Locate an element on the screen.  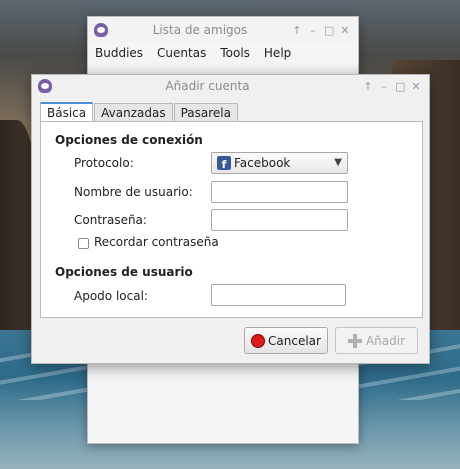
tab-pasarela: Pasarela is located at coordinates (205, 112).